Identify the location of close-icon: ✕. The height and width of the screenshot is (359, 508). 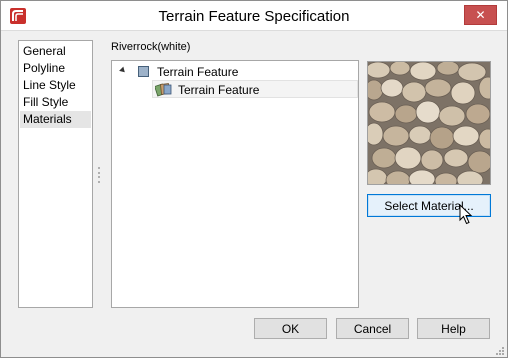
(480, 15).